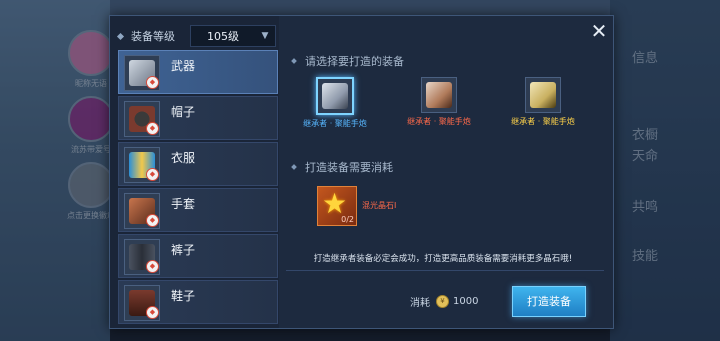  Describe the element at coordinates (198, 164) in the screenshot. I see `category-clothes: ◆ 衣服` at that location.